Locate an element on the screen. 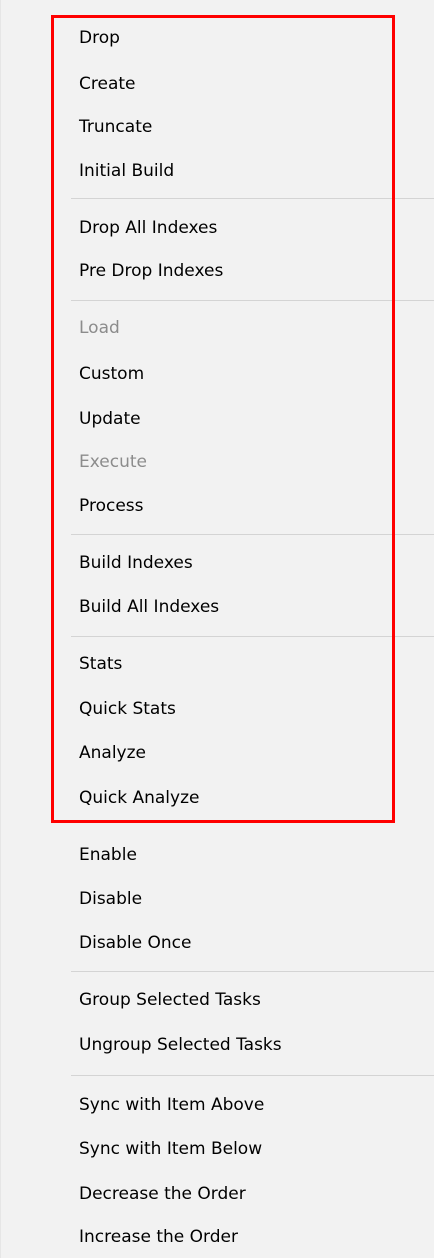  menu-item-decrease-the-order: Decrease the Order is located at coordinates (162, 1194).